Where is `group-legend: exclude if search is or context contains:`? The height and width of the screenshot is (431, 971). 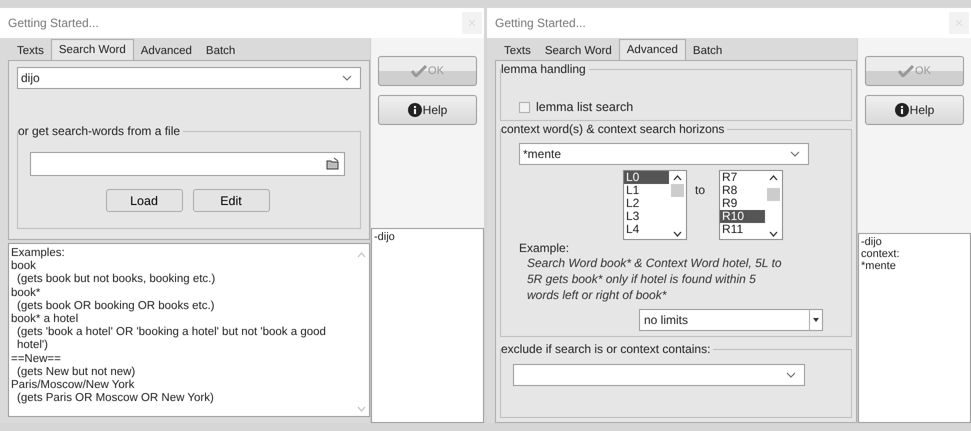
group-legend: exclude if search is or context contains: is located at coordinates (607, 349).